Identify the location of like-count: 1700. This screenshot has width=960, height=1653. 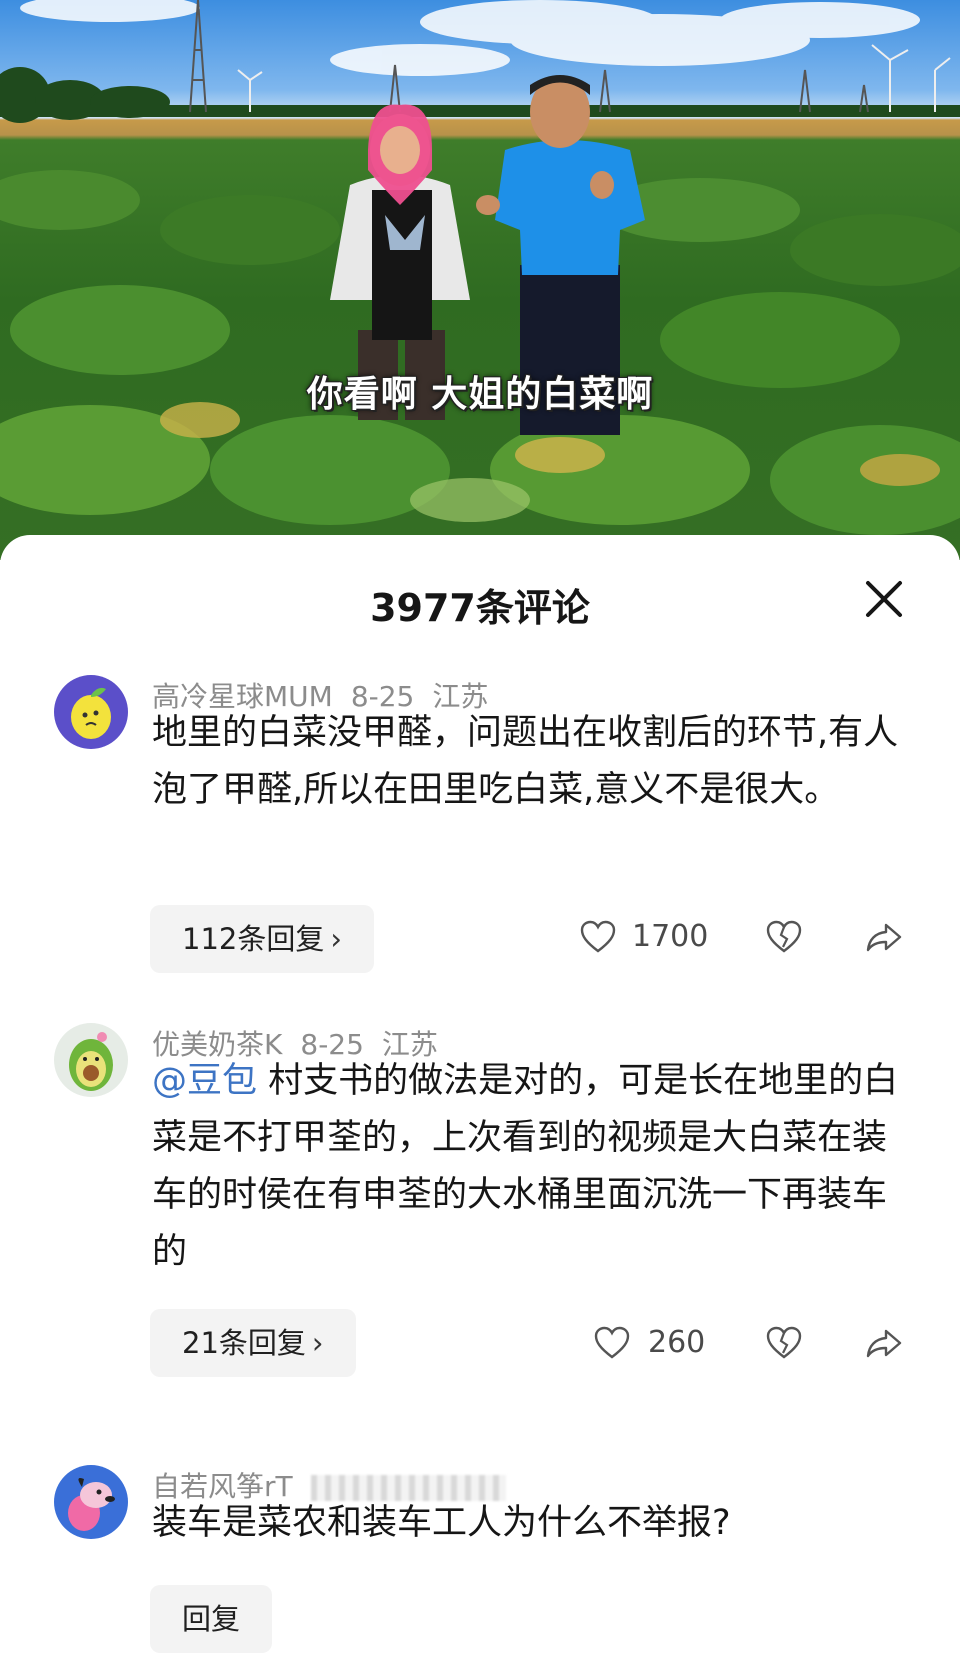
(670, 936).